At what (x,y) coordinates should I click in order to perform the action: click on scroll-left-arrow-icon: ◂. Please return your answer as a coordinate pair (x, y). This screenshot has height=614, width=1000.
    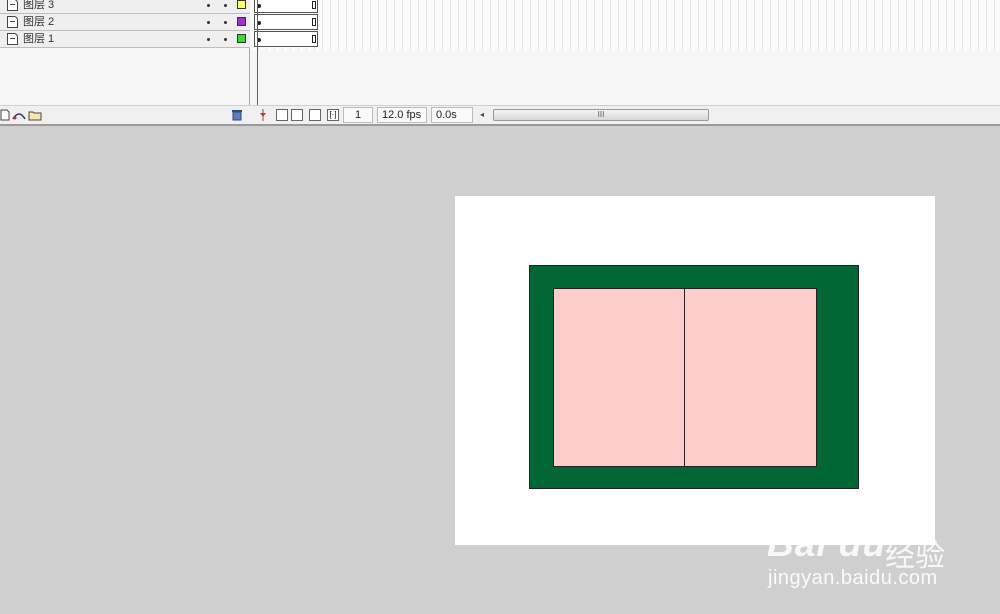
    Looking at the image, I should click on (482, 115).